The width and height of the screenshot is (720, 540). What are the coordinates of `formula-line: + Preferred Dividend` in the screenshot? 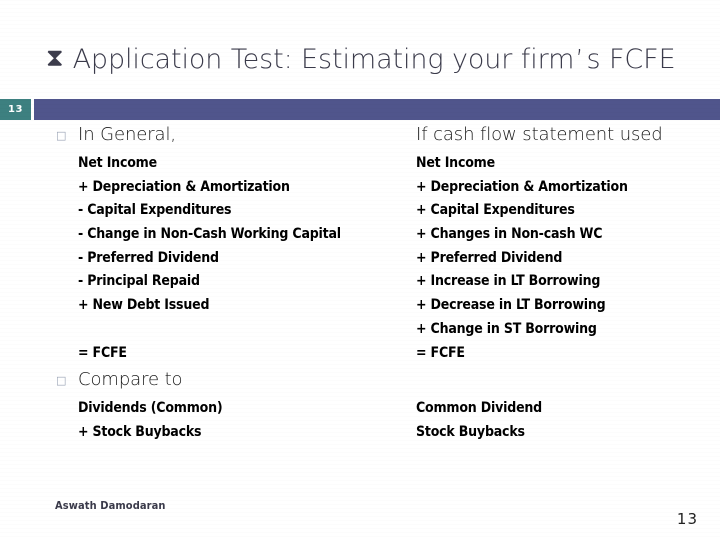 It's located at (489, 257).